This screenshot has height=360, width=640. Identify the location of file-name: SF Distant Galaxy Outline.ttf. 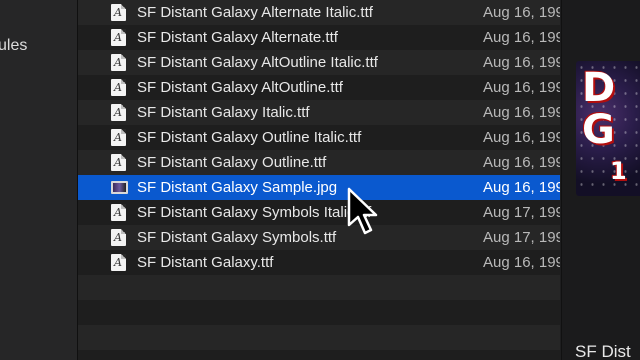
(232, 162).